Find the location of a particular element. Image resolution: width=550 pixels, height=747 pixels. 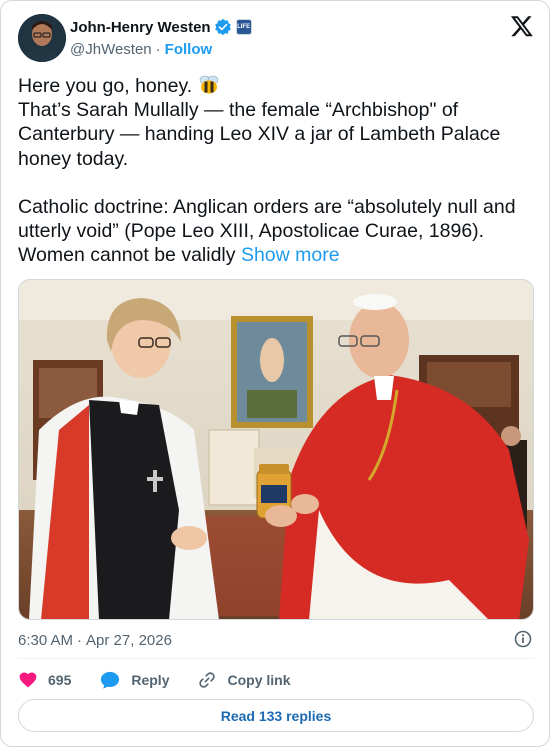

show-more-link: Show more is located at coordinates (290, 255).